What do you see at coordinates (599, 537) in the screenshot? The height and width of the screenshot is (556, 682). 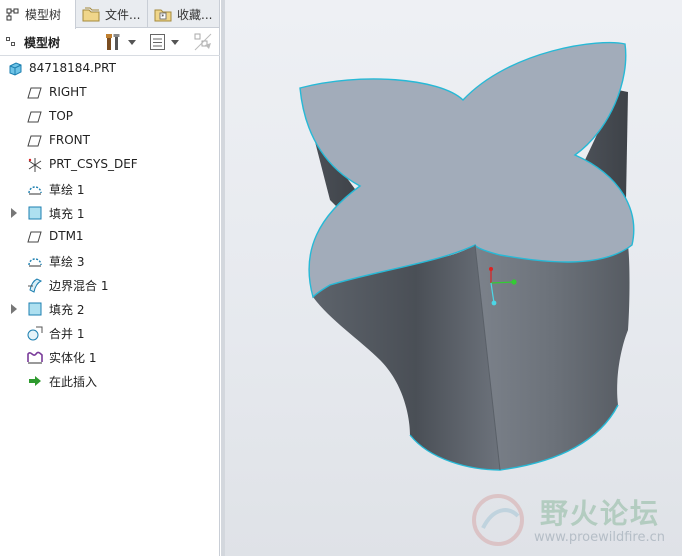 I see `watermark-url: www.proewildfire.cn` at bounding box center [599, 537].